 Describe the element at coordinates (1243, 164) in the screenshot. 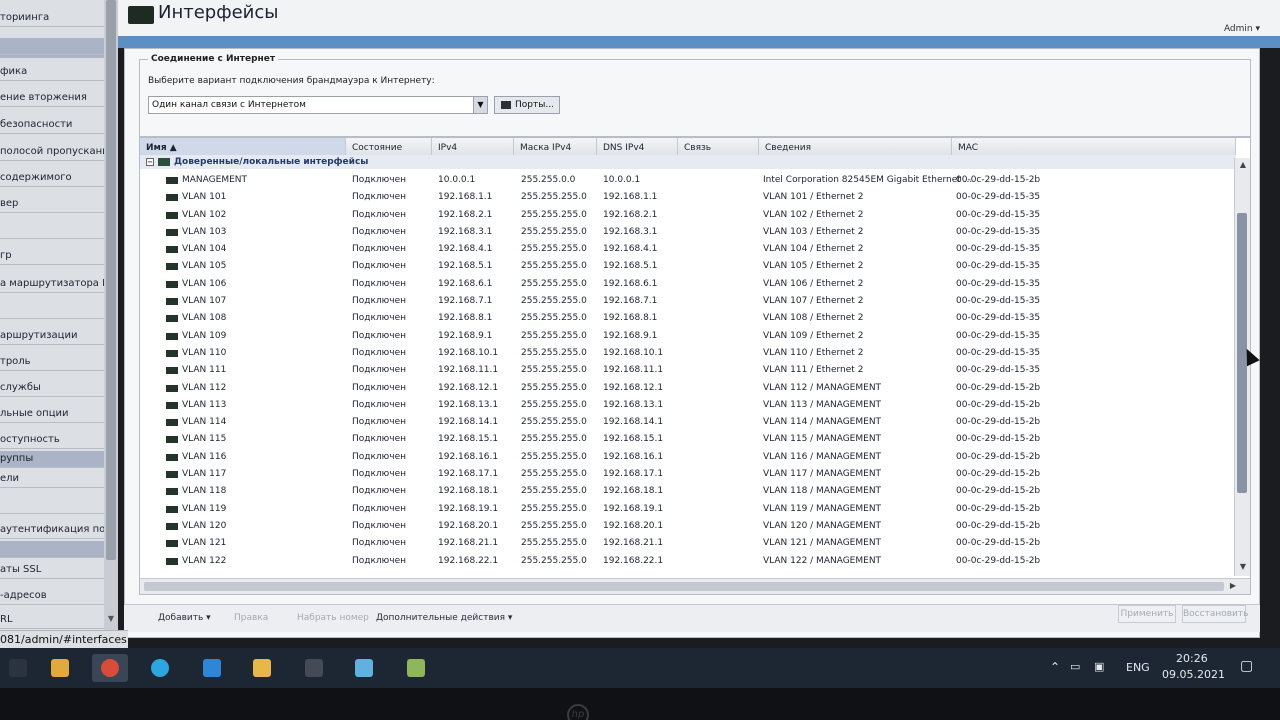

I see `scroll-up-icon: ▲` at that location.